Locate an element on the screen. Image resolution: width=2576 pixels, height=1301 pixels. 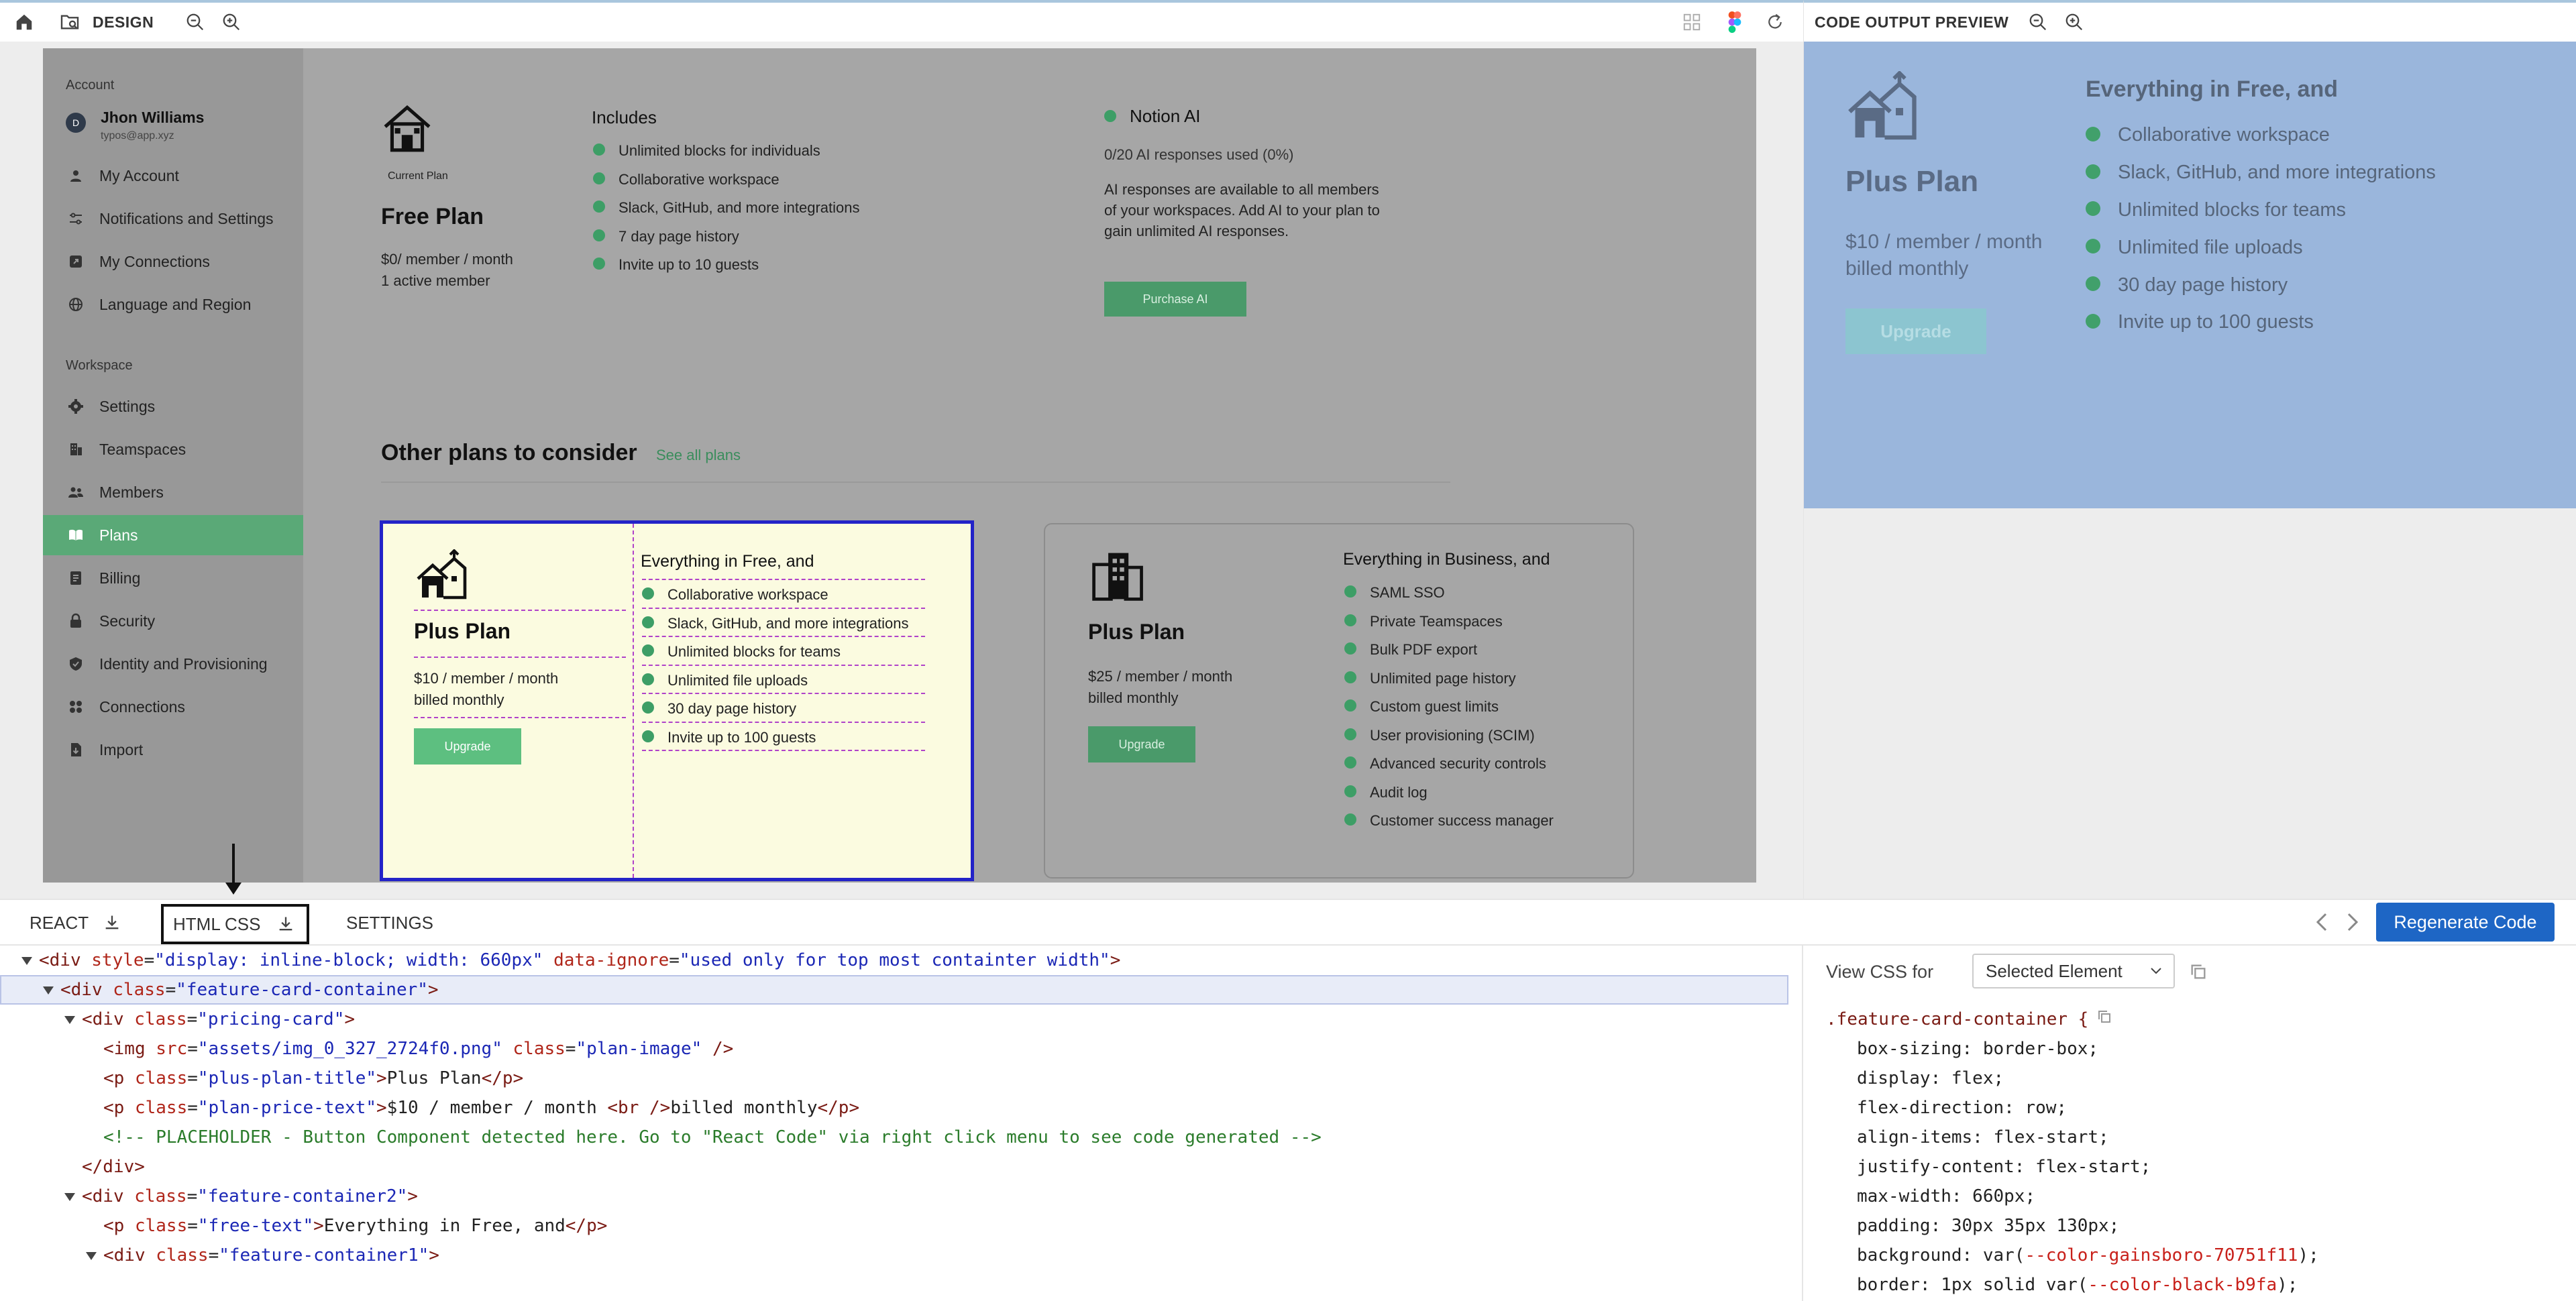
see-all-plans-link: See all plans is located at coordinates (698, 455).